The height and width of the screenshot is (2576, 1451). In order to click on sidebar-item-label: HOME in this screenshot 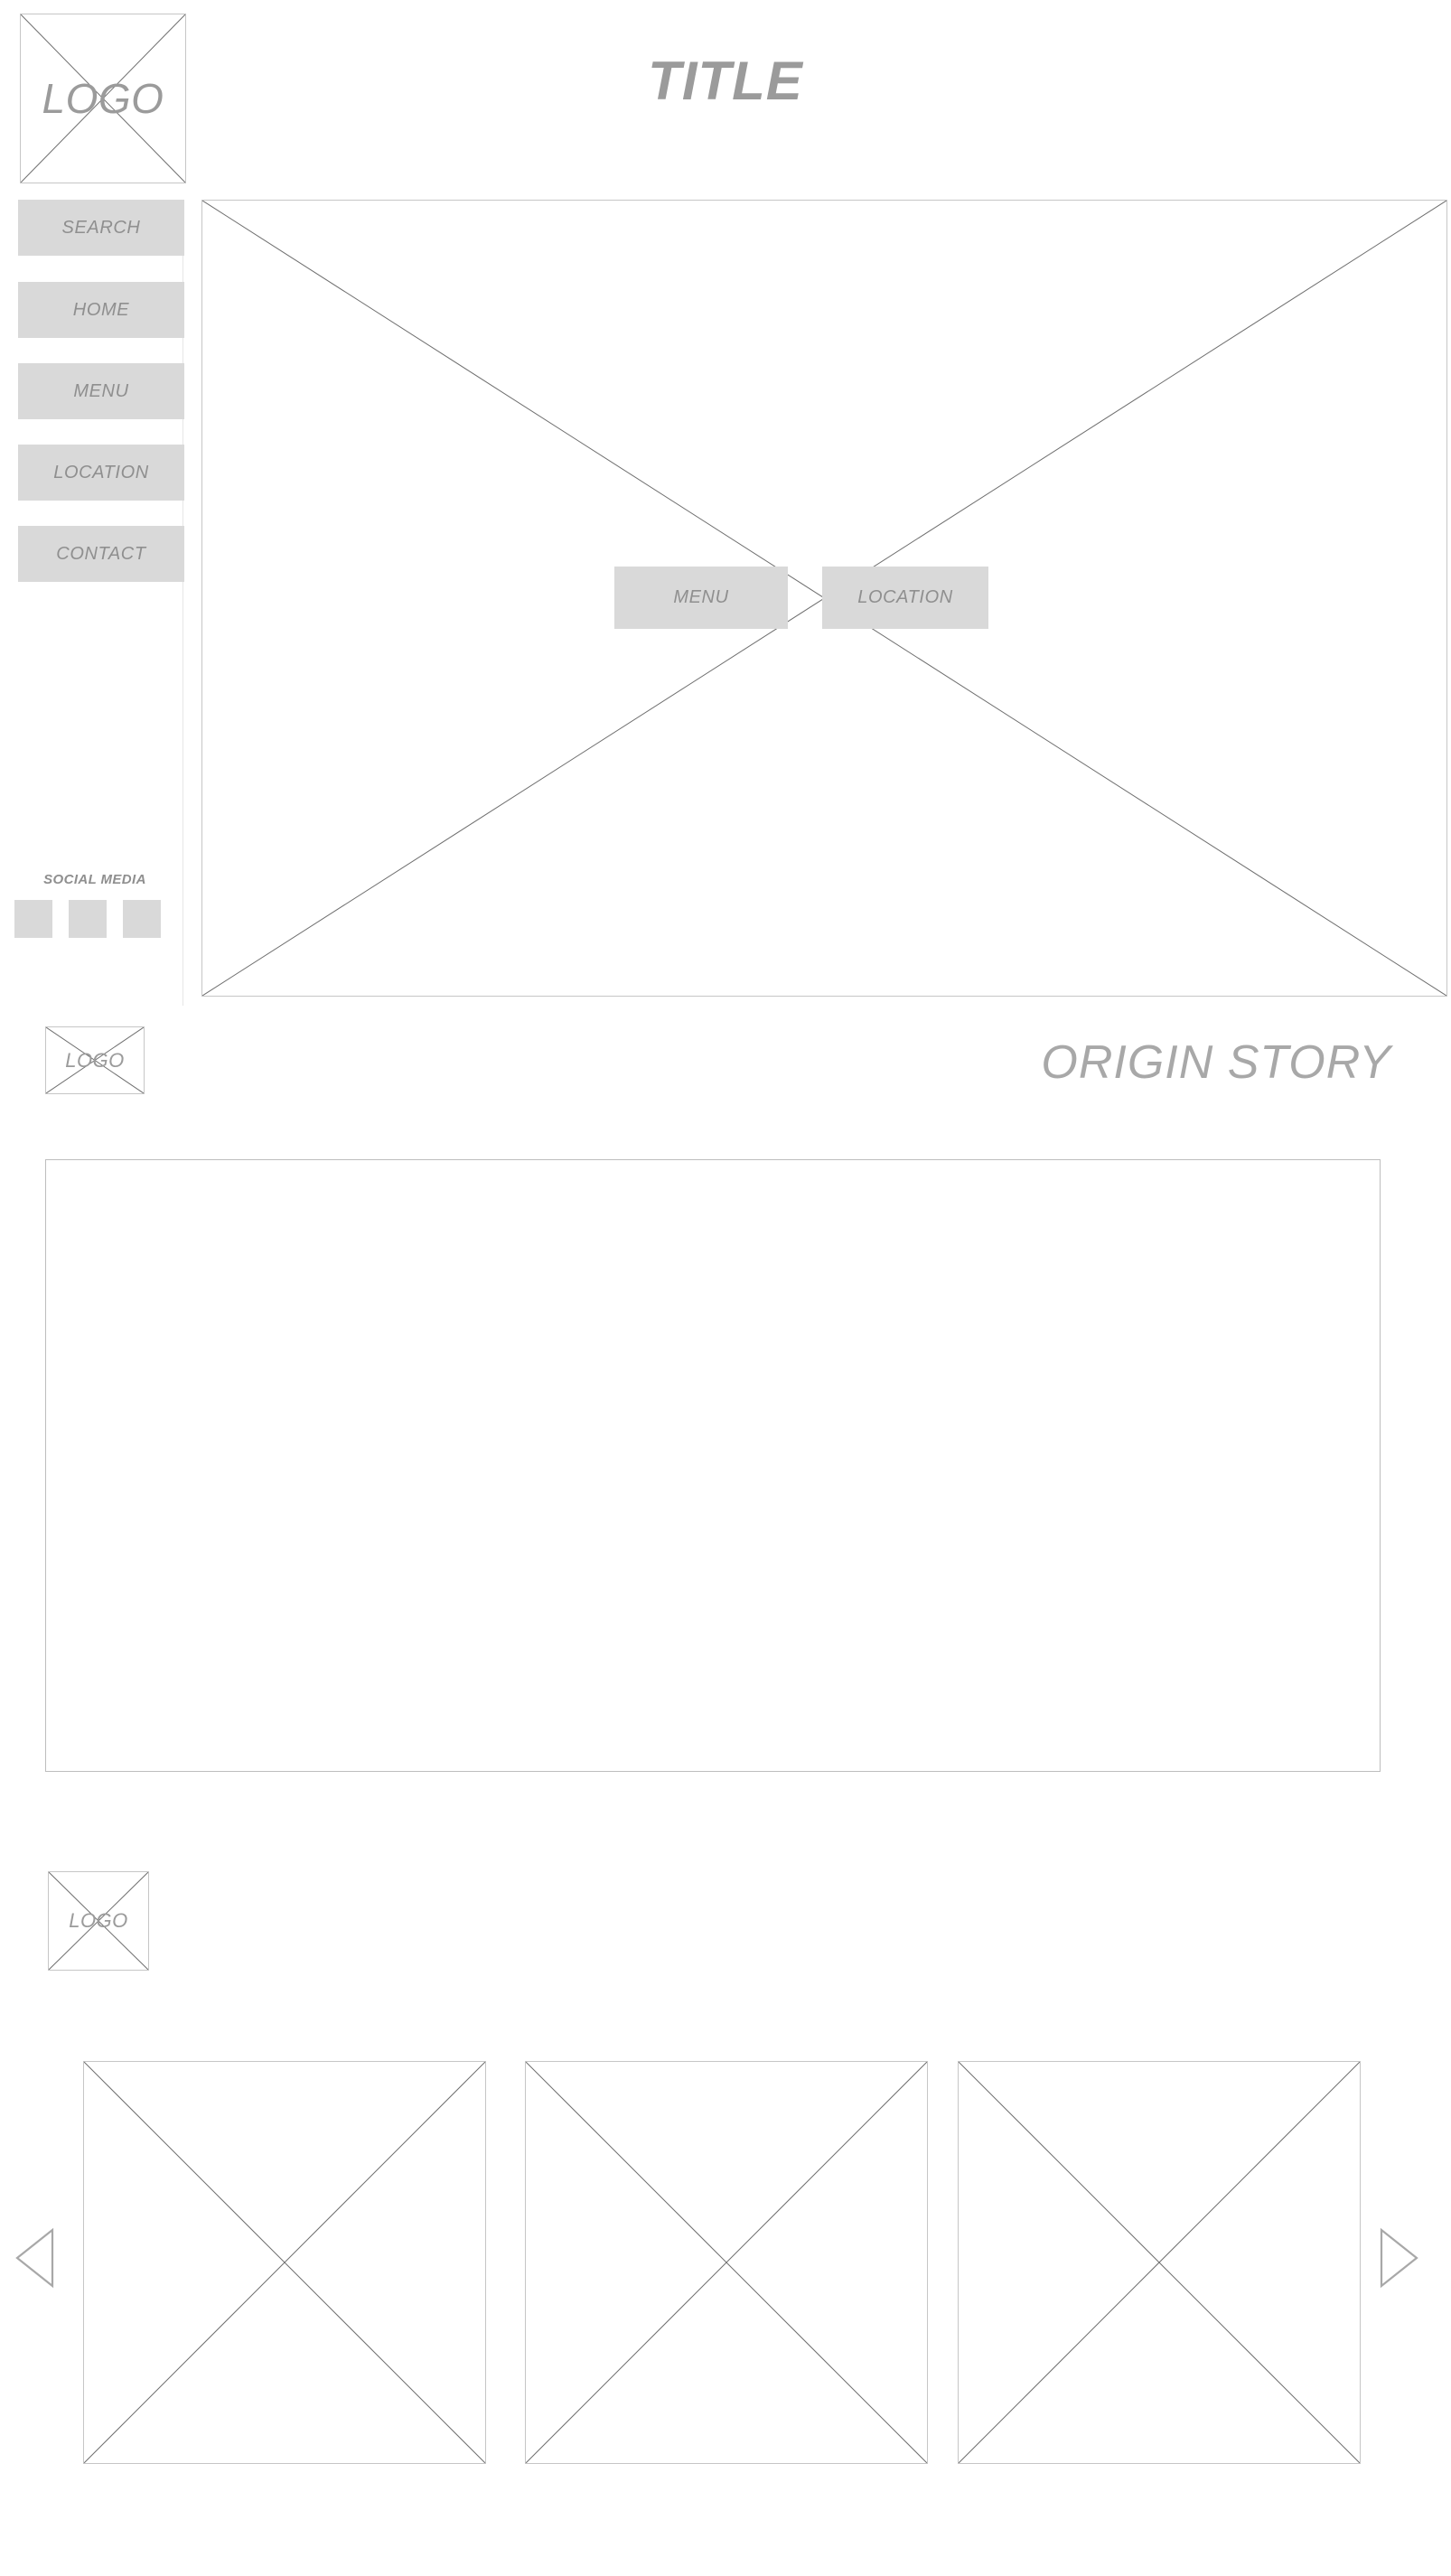, I will do `click(101, 309)`.